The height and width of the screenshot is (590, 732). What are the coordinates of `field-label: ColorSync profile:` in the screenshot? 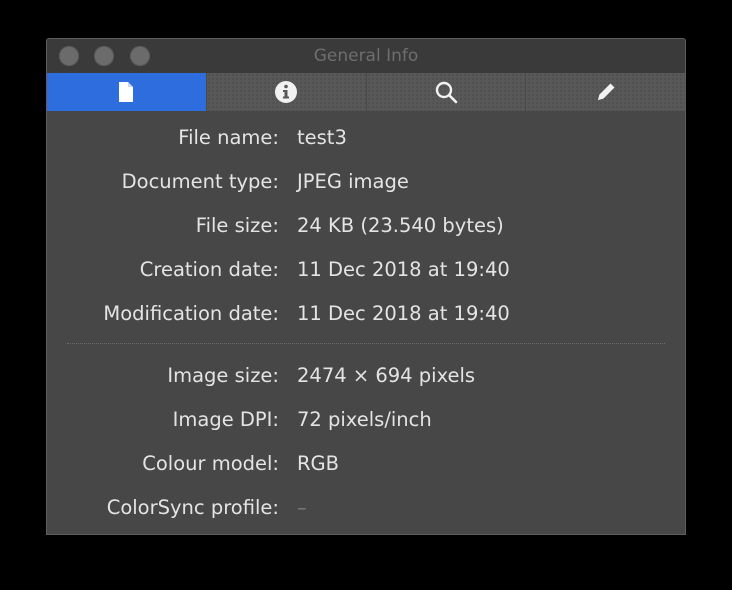 It's located at (192, 507).